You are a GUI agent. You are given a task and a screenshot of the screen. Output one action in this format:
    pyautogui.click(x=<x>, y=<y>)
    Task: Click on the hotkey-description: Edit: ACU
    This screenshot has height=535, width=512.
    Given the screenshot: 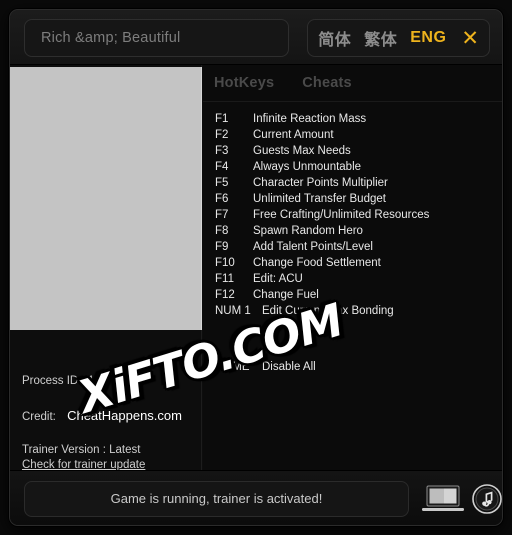 What is the action you would take?
    pyautogui.click(x=278, y=279)
    